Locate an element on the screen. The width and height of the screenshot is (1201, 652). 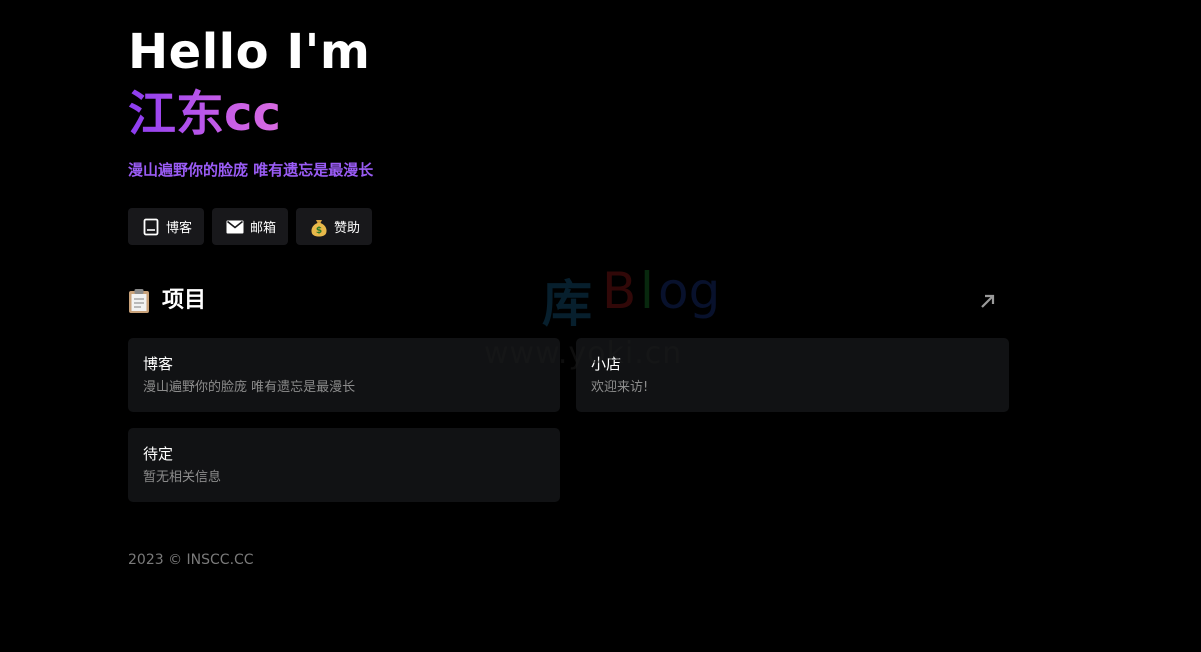
sponsor-button-label: 赞助 is located at coordinates (347, 228).